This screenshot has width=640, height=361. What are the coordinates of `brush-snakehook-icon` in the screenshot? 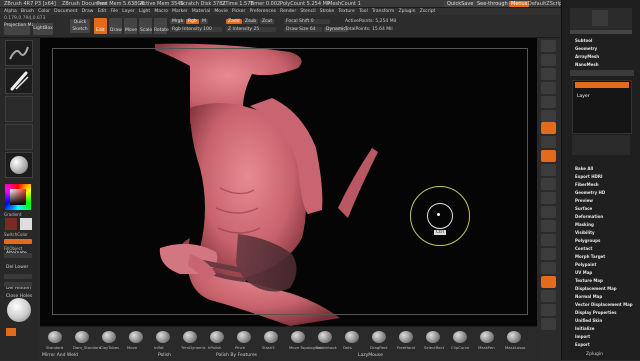 It's located at (325, 337).